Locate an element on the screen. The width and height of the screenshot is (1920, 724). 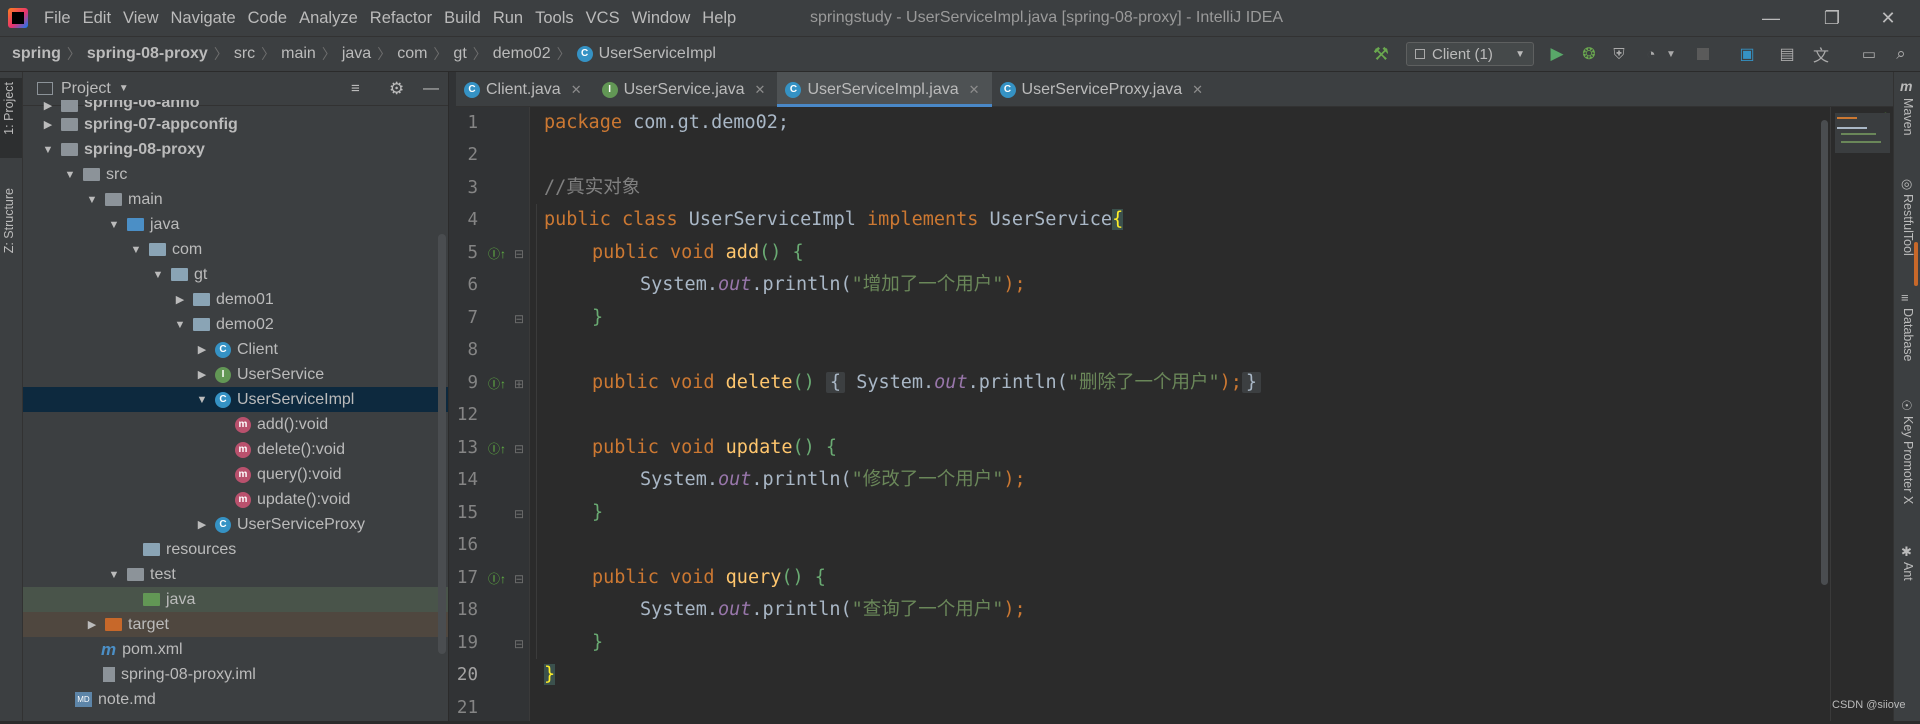
tree-item-selected: ▼ C UserServiceImpl is located at coordinates (235, 399).